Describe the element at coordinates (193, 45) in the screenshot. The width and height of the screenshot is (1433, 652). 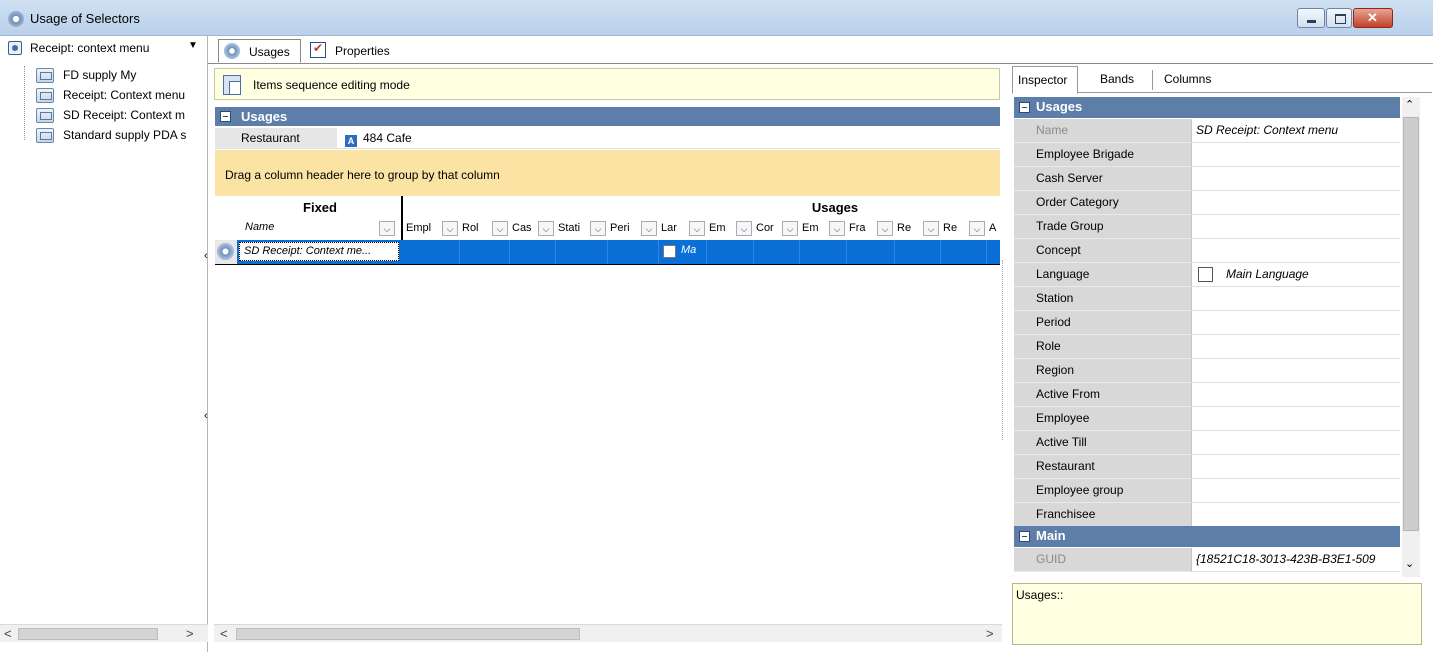
I see `dropdown-arrow-icon: ▼` at that location.